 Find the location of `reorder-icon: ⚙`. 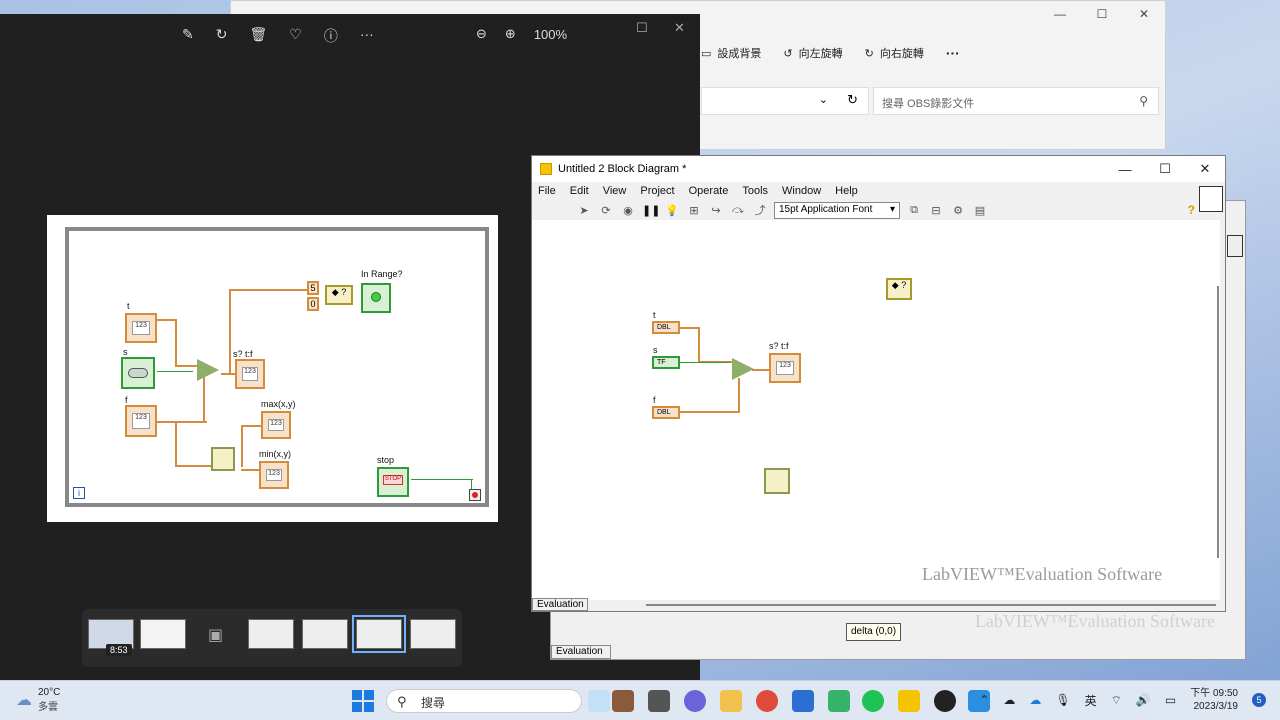

reorder-icon: ⚙ is located at coordinates (958, 210).